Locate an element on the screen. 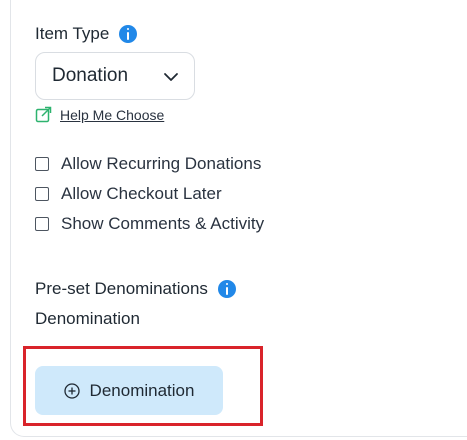  help-link-text: Help Me Choose is located at coordinates (112, 114).